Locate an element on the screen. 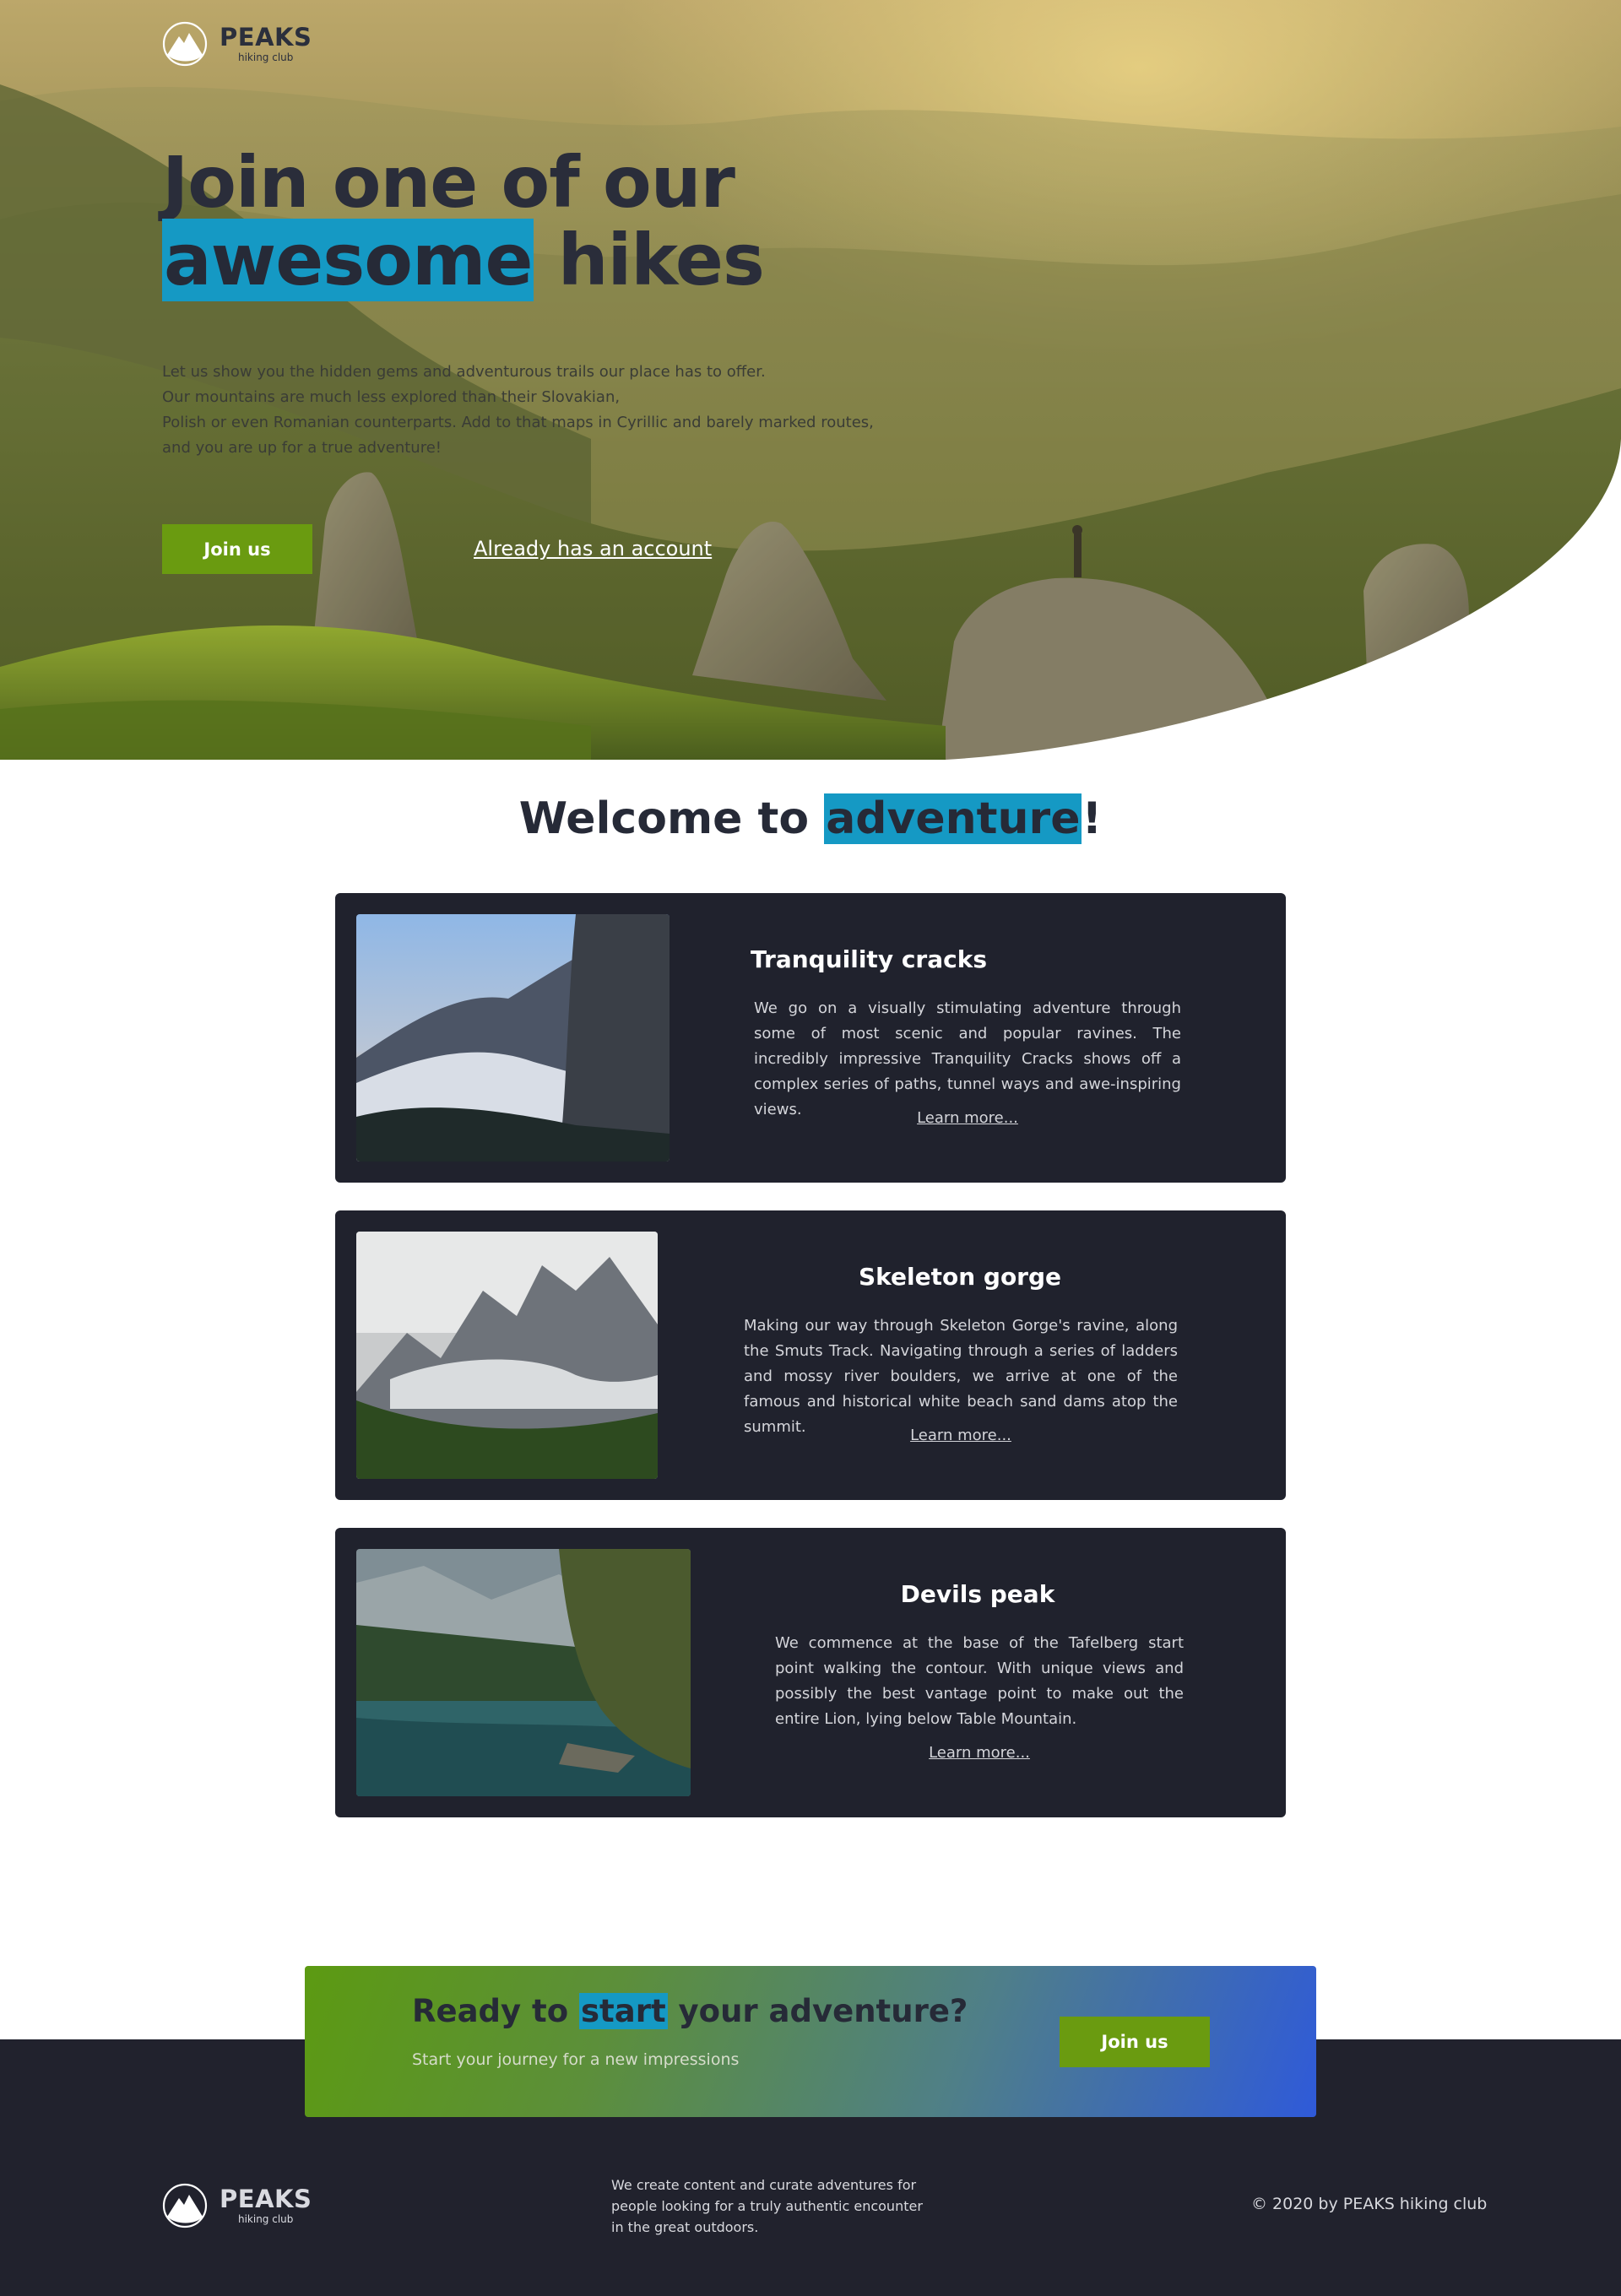 The image size is (1621, 2296). hike-photo-snowy-cliff is located at coordinates (513, 1038).